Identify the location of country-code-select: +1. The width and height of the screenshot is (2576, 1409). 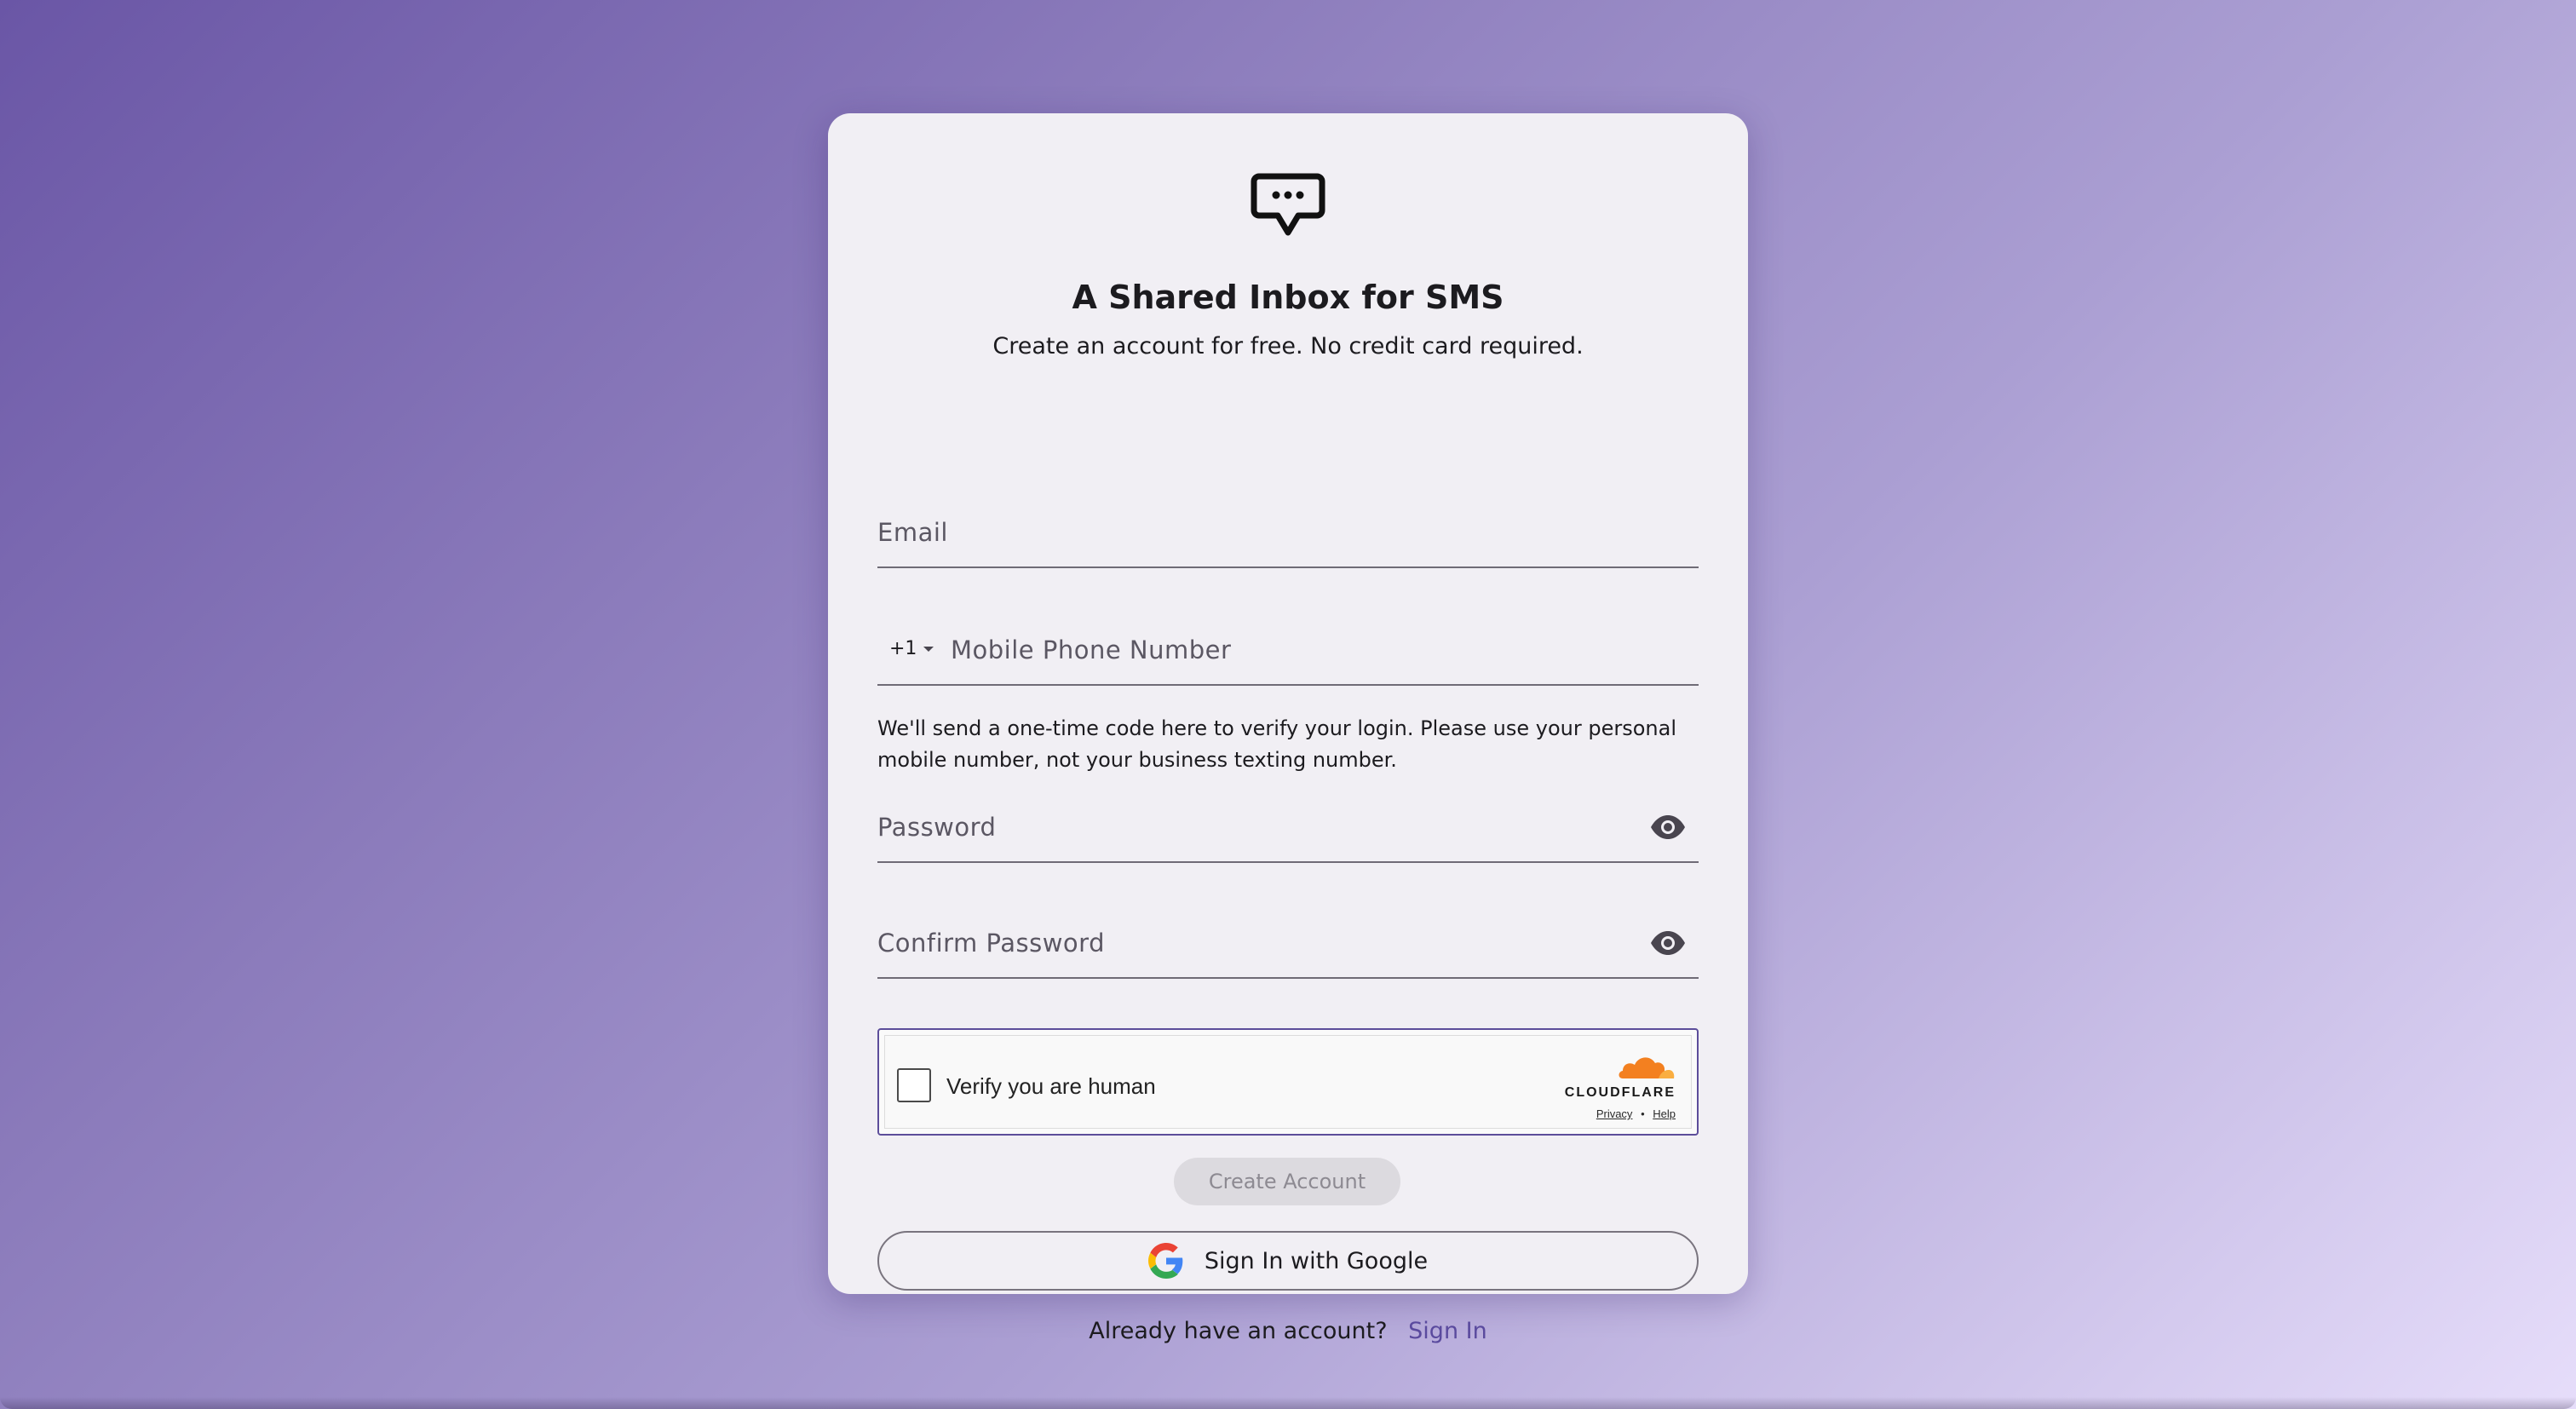
(912, 648).